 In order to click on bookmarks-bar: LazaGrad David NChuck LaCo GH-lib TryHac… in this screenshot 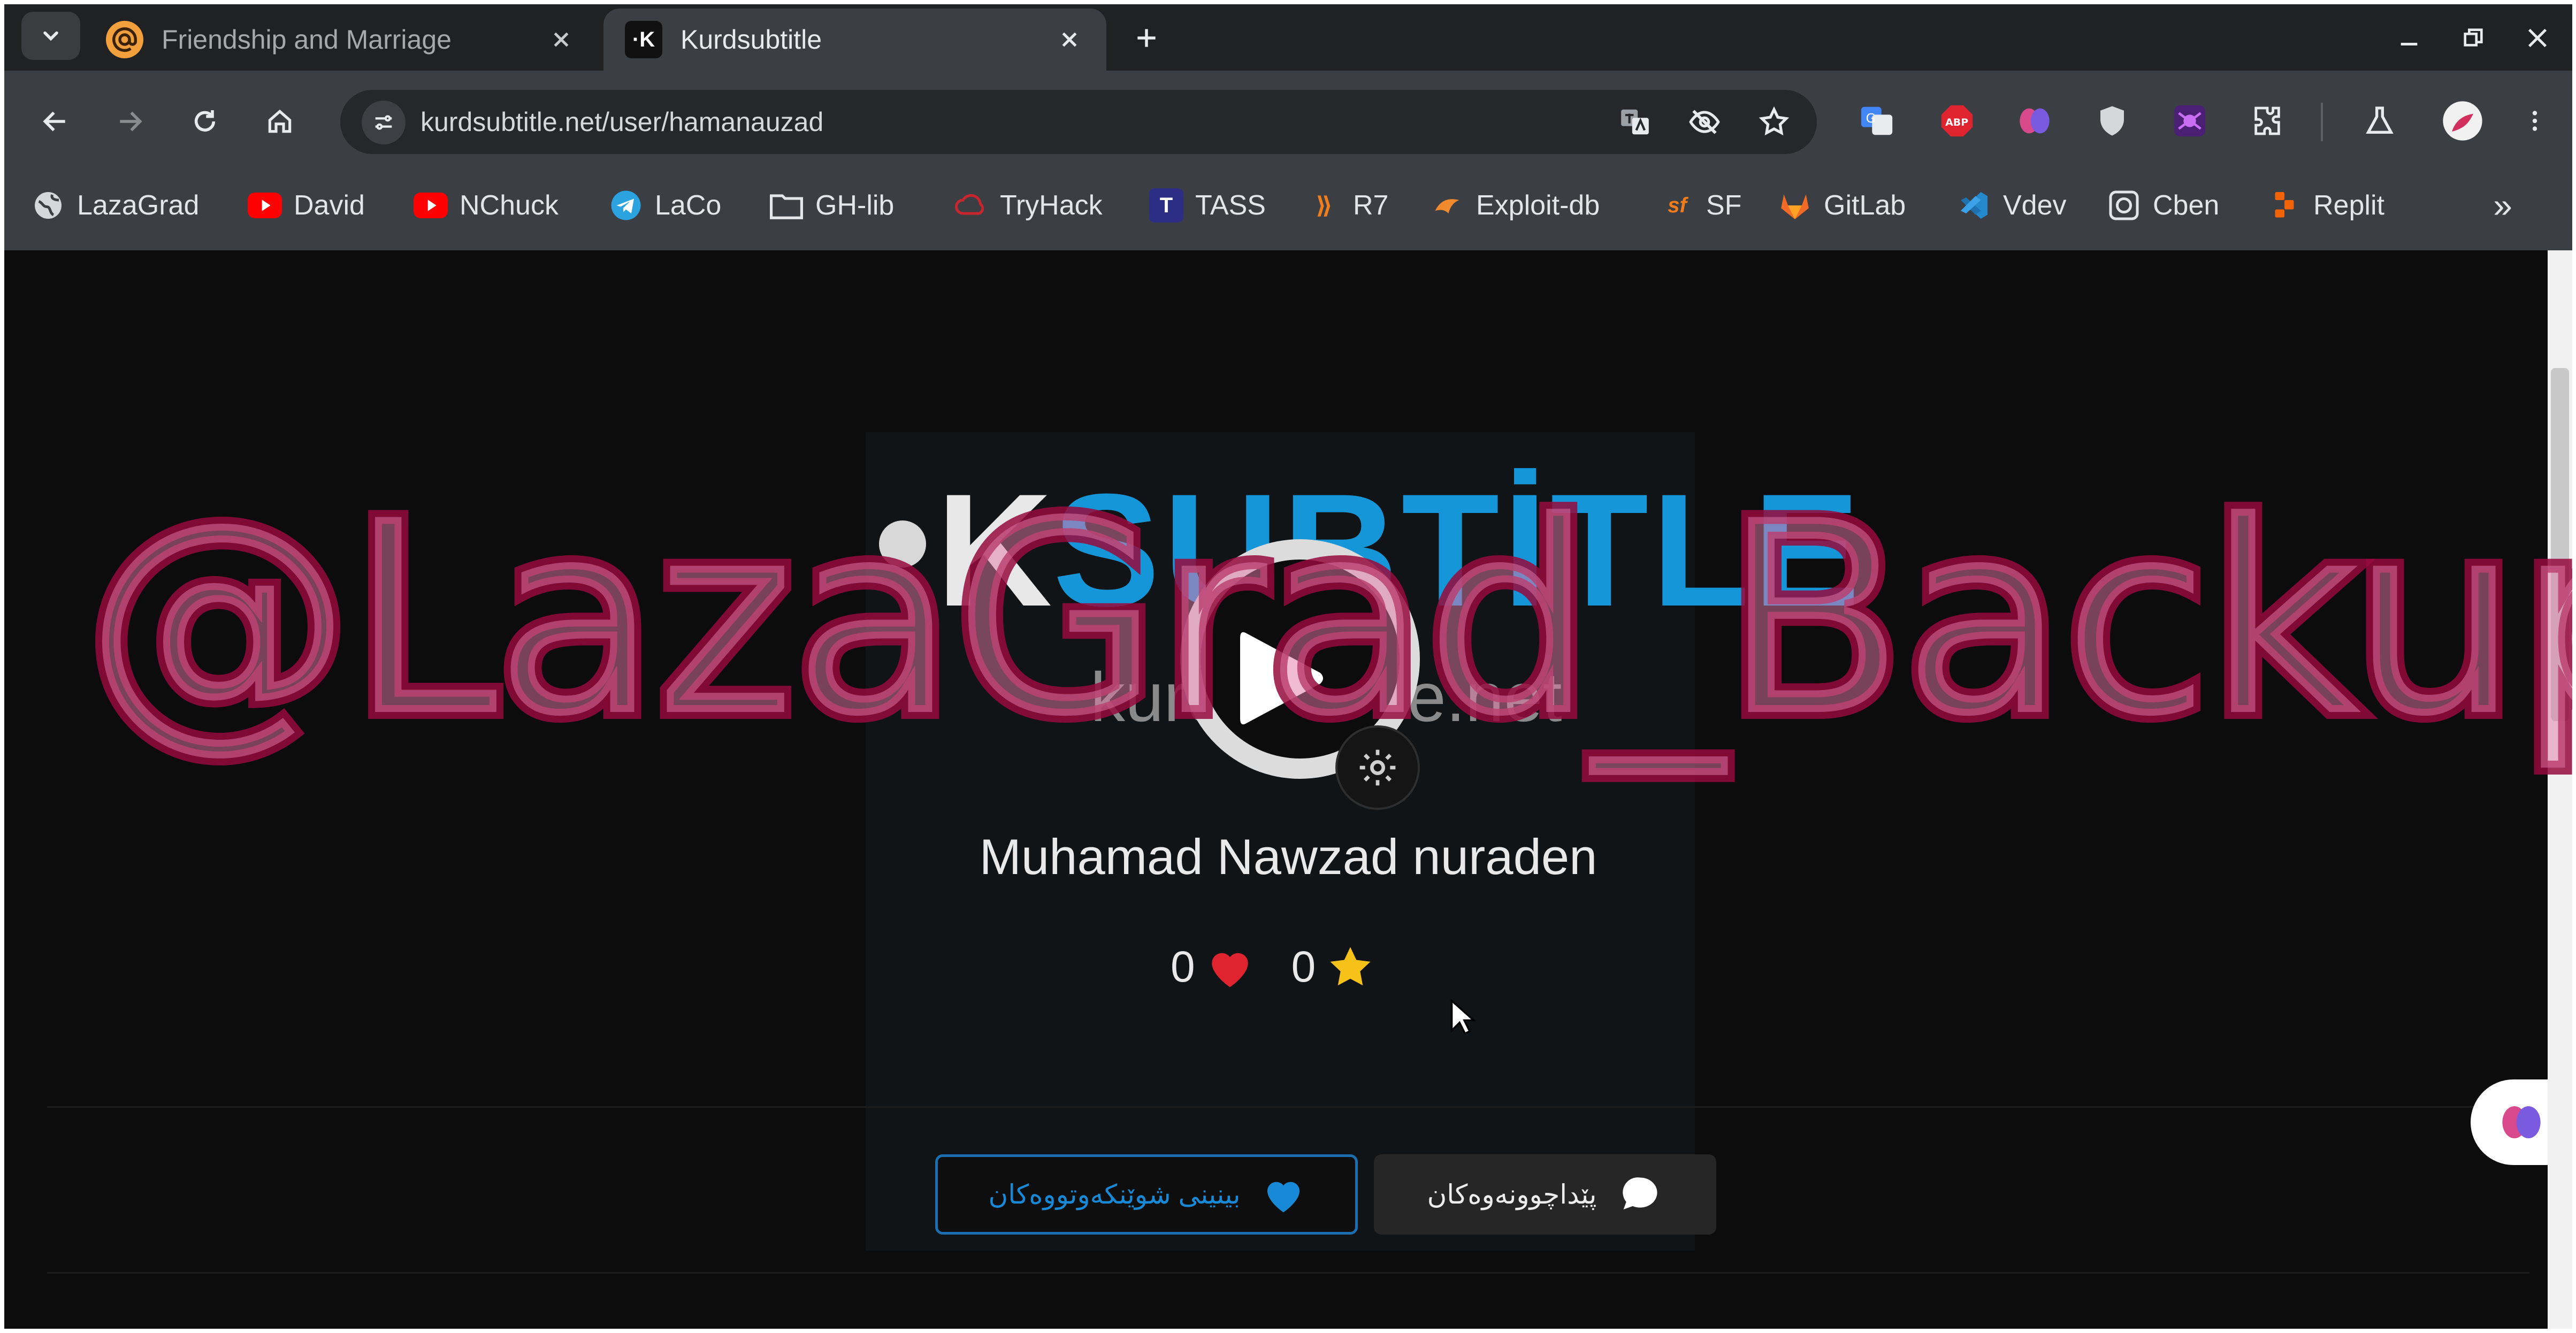, I will do `click(1288, 208)`.